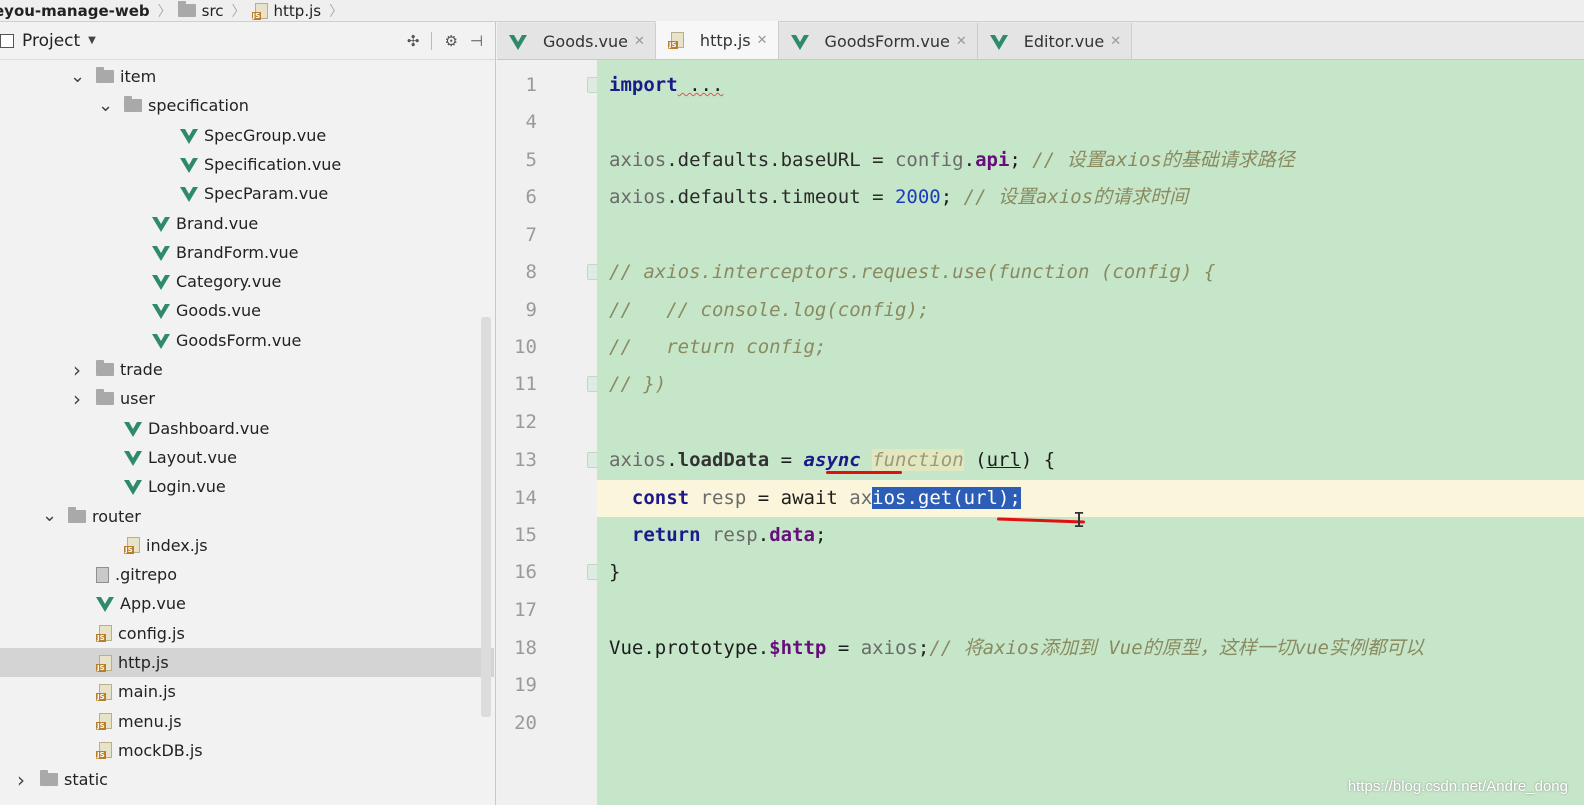 The image size is (1584, 805). I want to click on line-number: 13, so click(525, 460).